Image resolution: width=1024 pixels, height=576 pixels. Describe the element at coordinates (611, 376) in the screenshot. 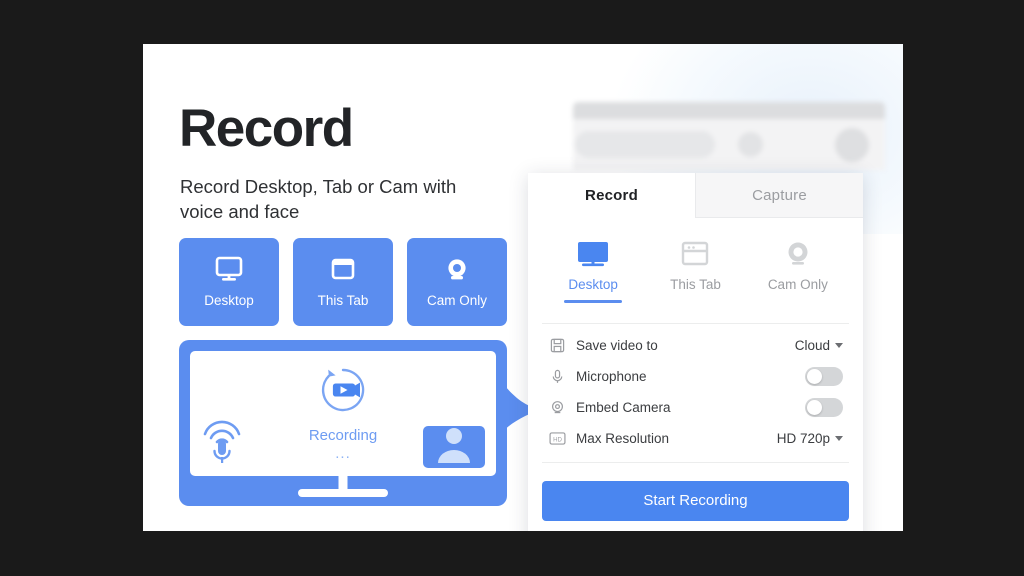

I see `setting-label: Microphone` at that location.